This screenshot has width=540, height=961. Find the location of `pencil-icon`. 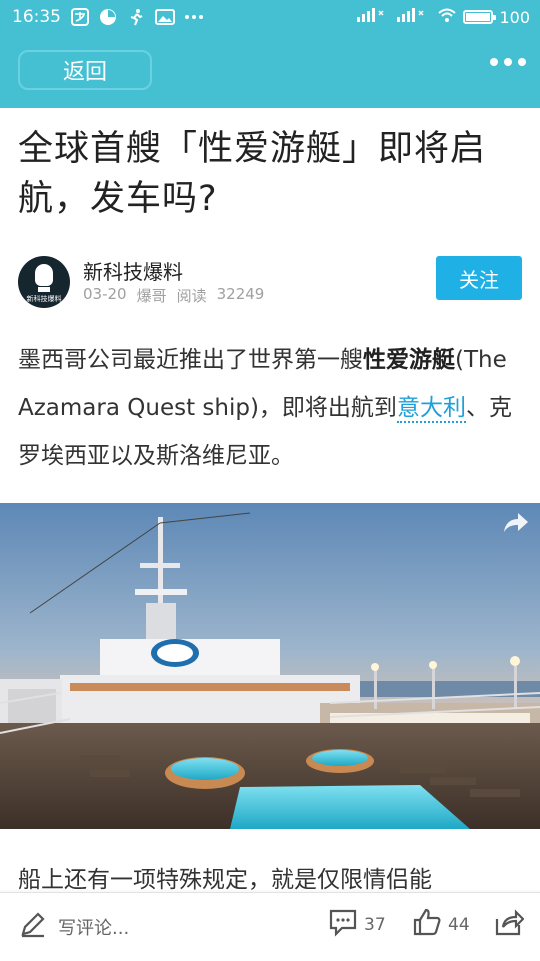

pencil-icon is located at coordinates (33, 926).